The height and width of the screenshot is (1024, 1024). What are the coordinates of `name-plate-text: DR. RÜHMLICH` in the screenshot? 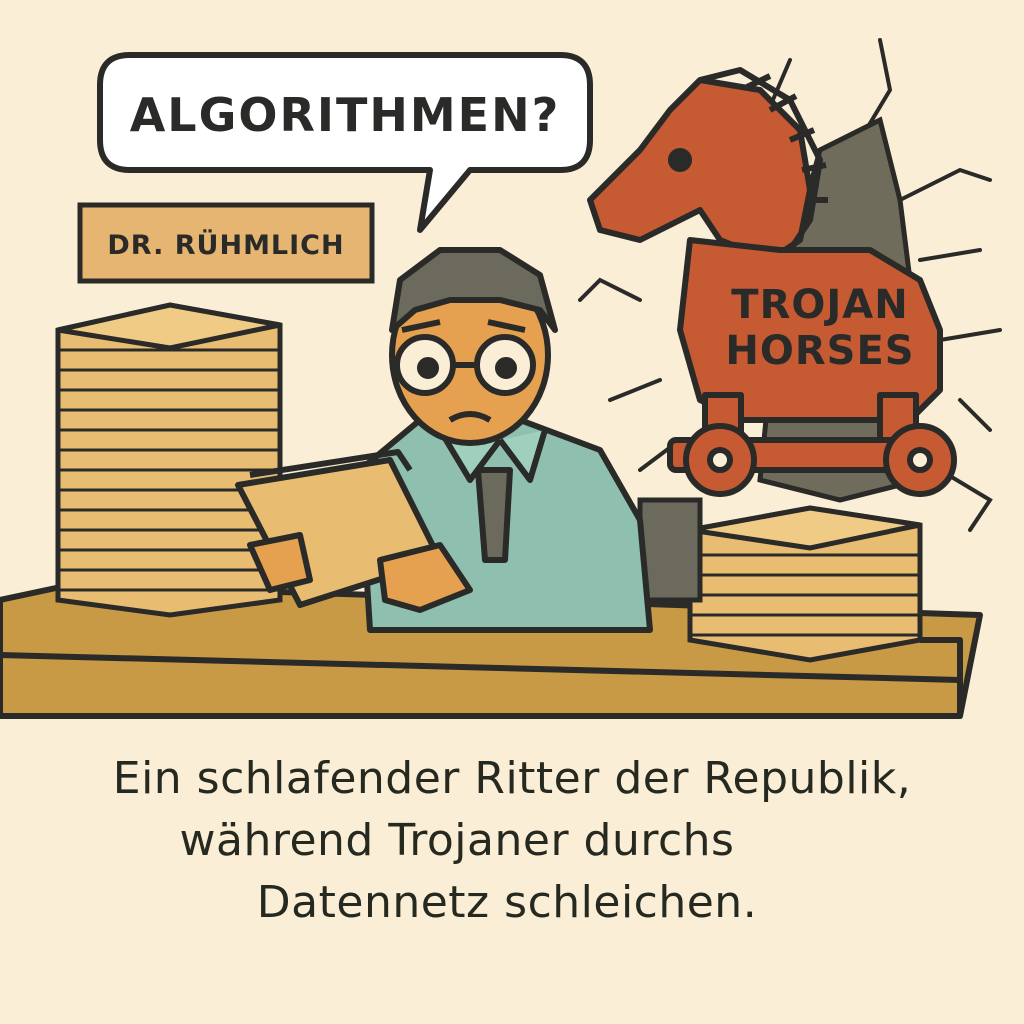 It's located at (225, 244).